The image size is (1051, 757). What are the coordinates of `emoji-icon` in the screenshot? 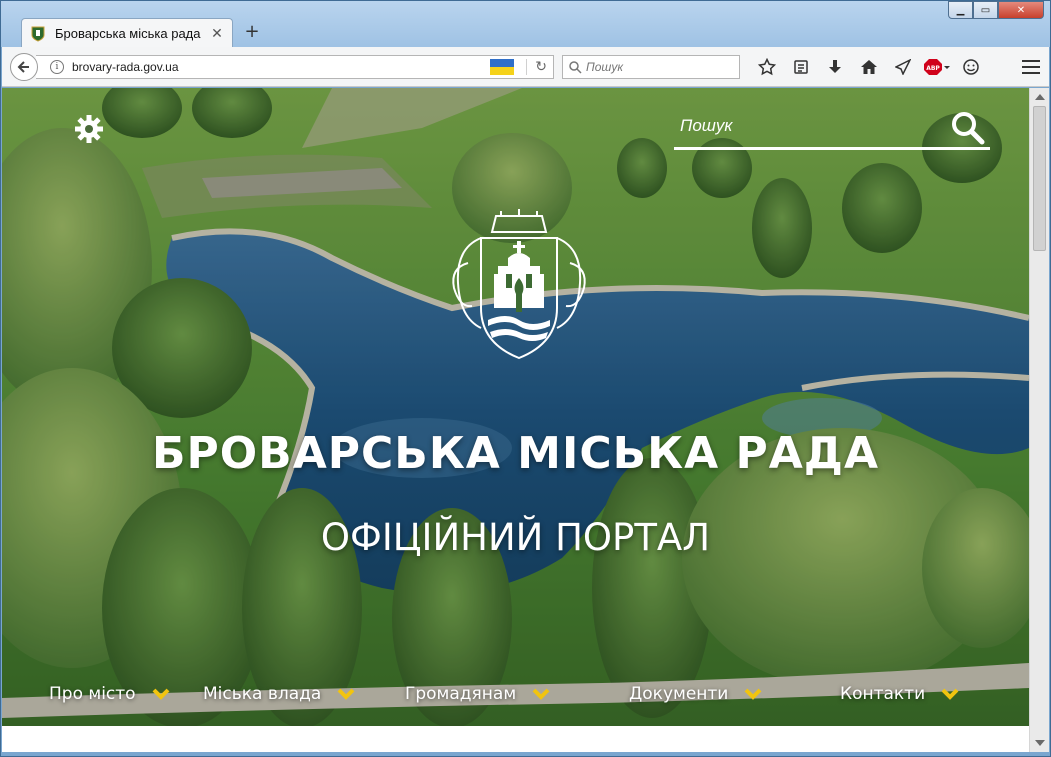 It's located at (971, 67).